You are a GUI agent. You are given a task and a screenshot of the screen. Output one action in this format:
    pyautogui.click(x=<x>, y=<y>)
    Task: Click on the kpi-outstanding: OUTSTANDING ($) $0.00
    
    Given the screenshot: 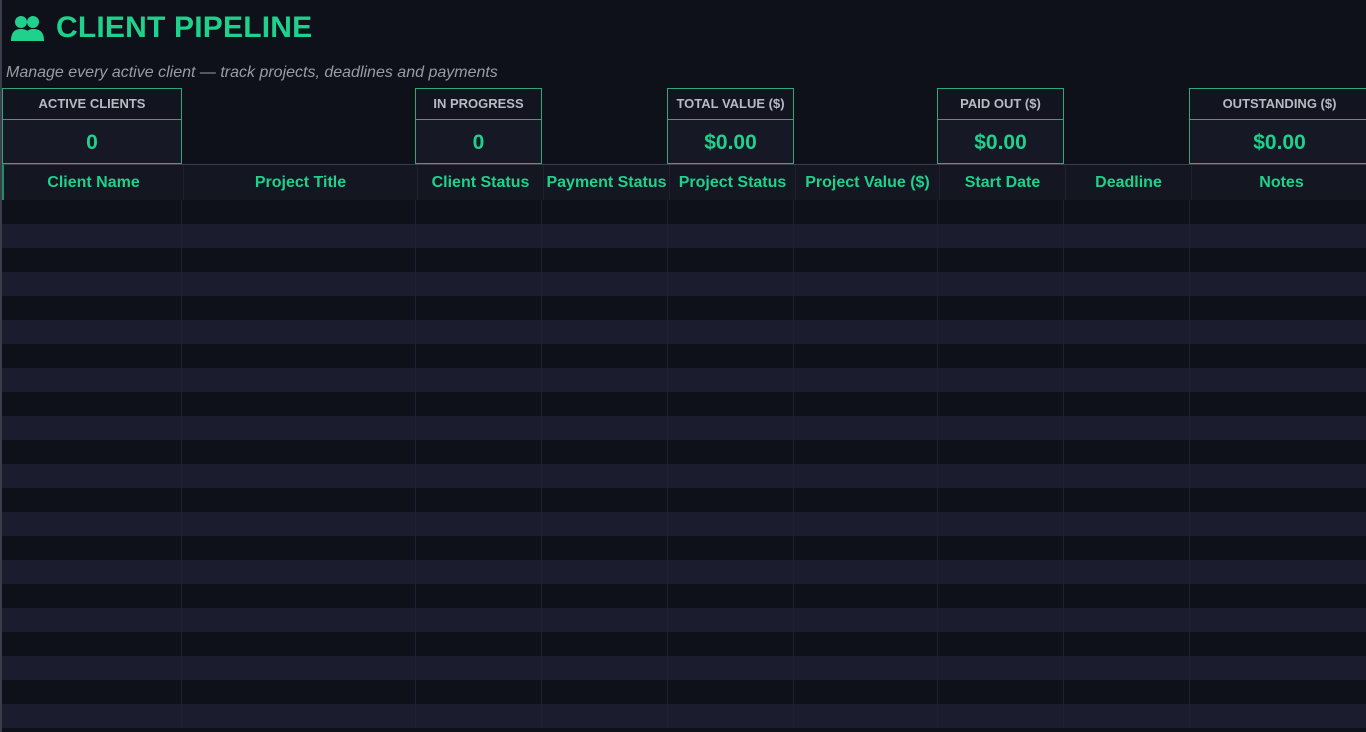 What is the action you would take?
    pyautogui.click(x=1277, y=126)
    